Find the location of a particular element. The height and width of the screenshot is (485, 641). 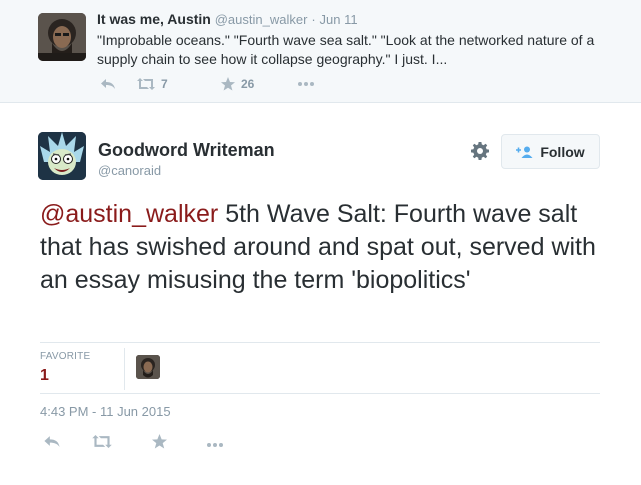

parent-favorite-count: 26 is located at coordinates (248, 84).